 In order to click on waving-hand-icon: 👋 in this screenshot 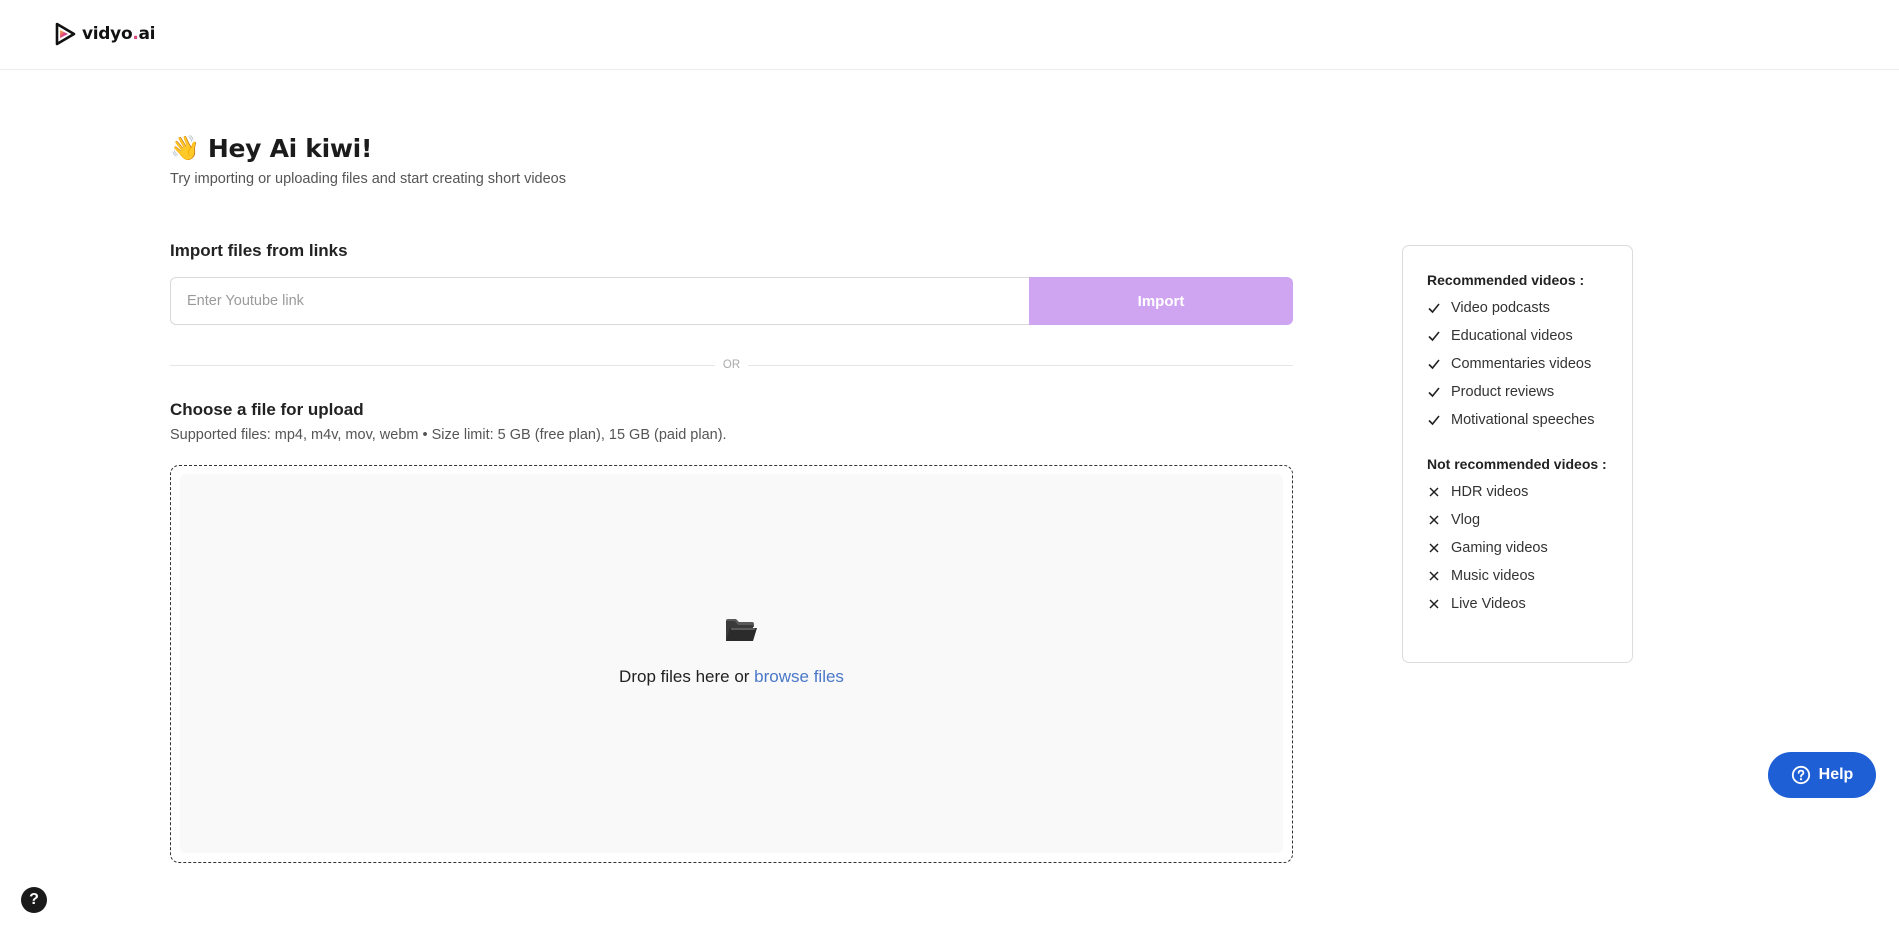, I will do `click(185, 148)`.